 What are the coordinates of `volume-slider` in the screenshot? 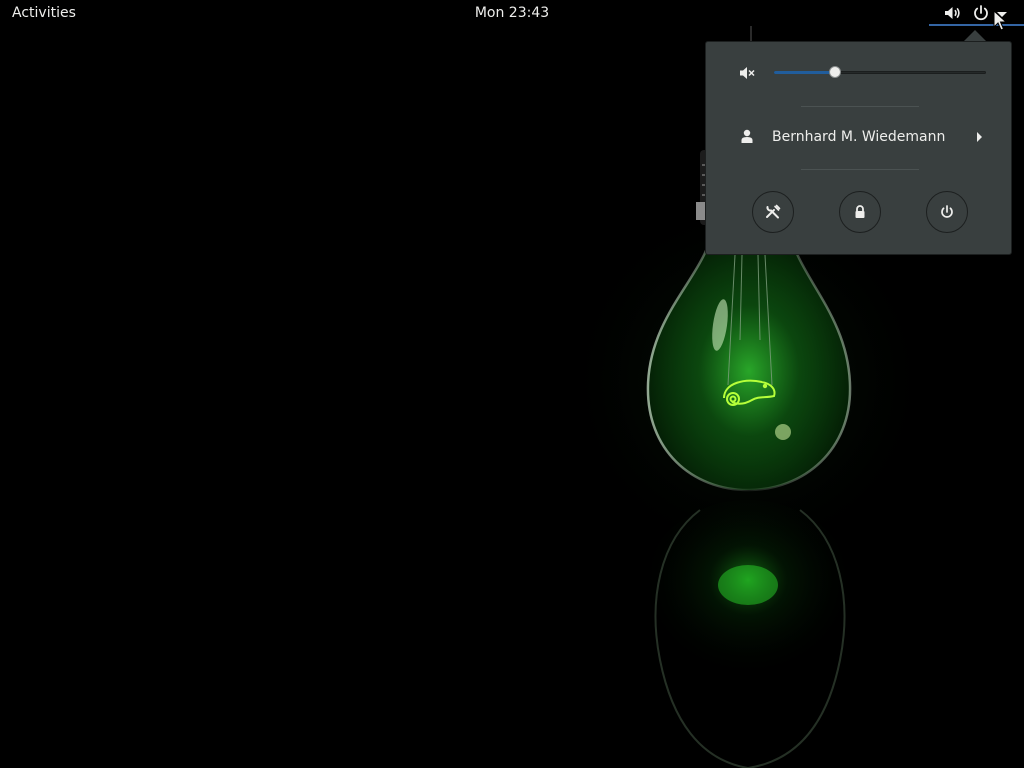 It's located at (880, 72).